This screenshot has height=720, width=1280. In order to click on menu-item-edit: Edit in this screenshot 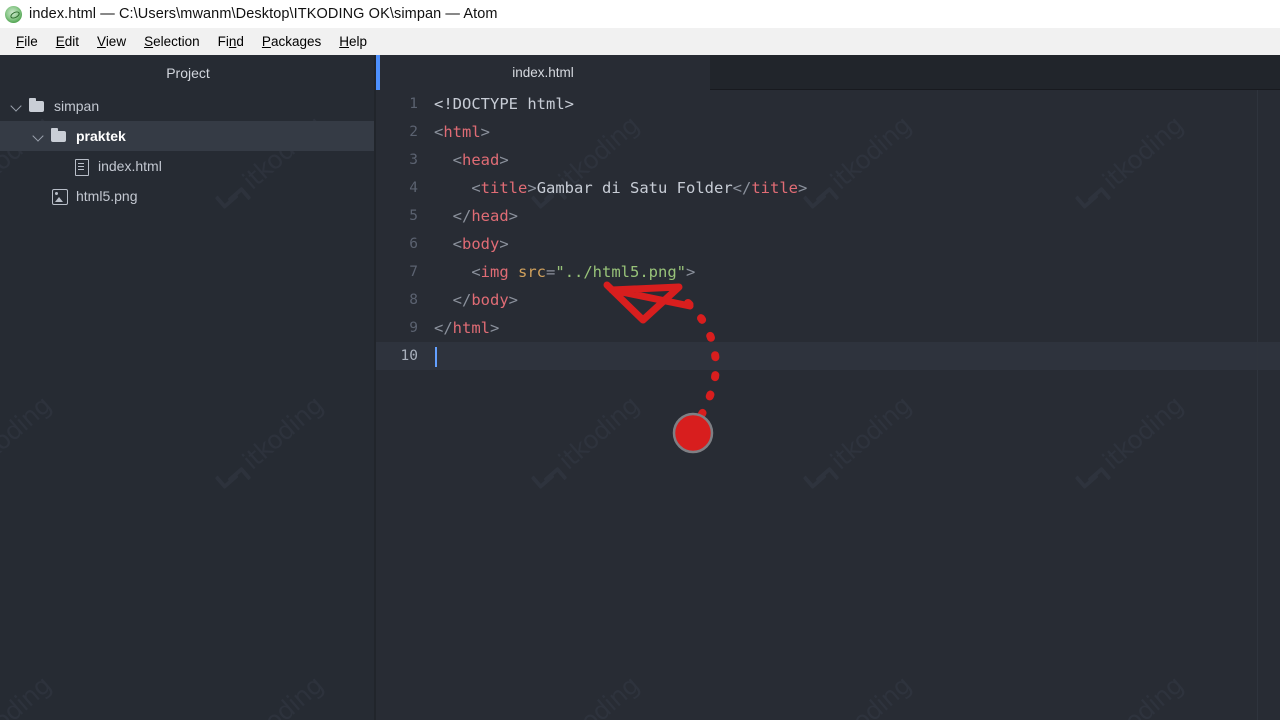, I will do `click(67, 41)`.